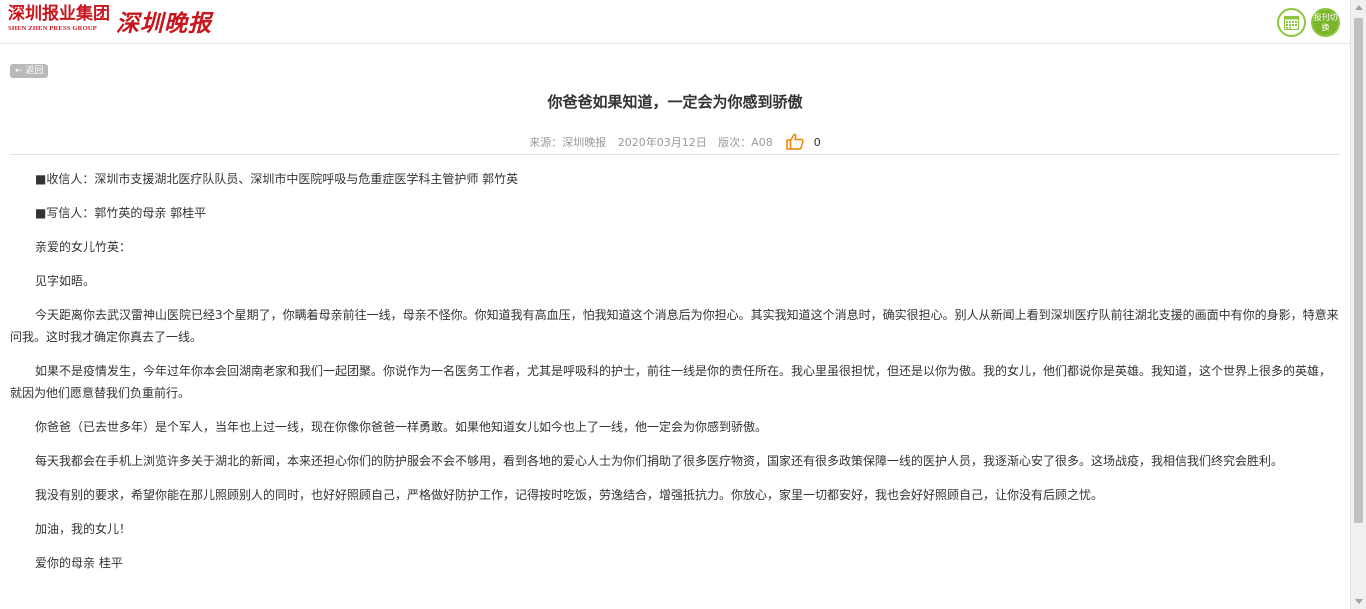 This screenshot has height=609, width=1366. I want to click on paragraph-signature: 爱你的母亲 桂平, so click(79, 563).